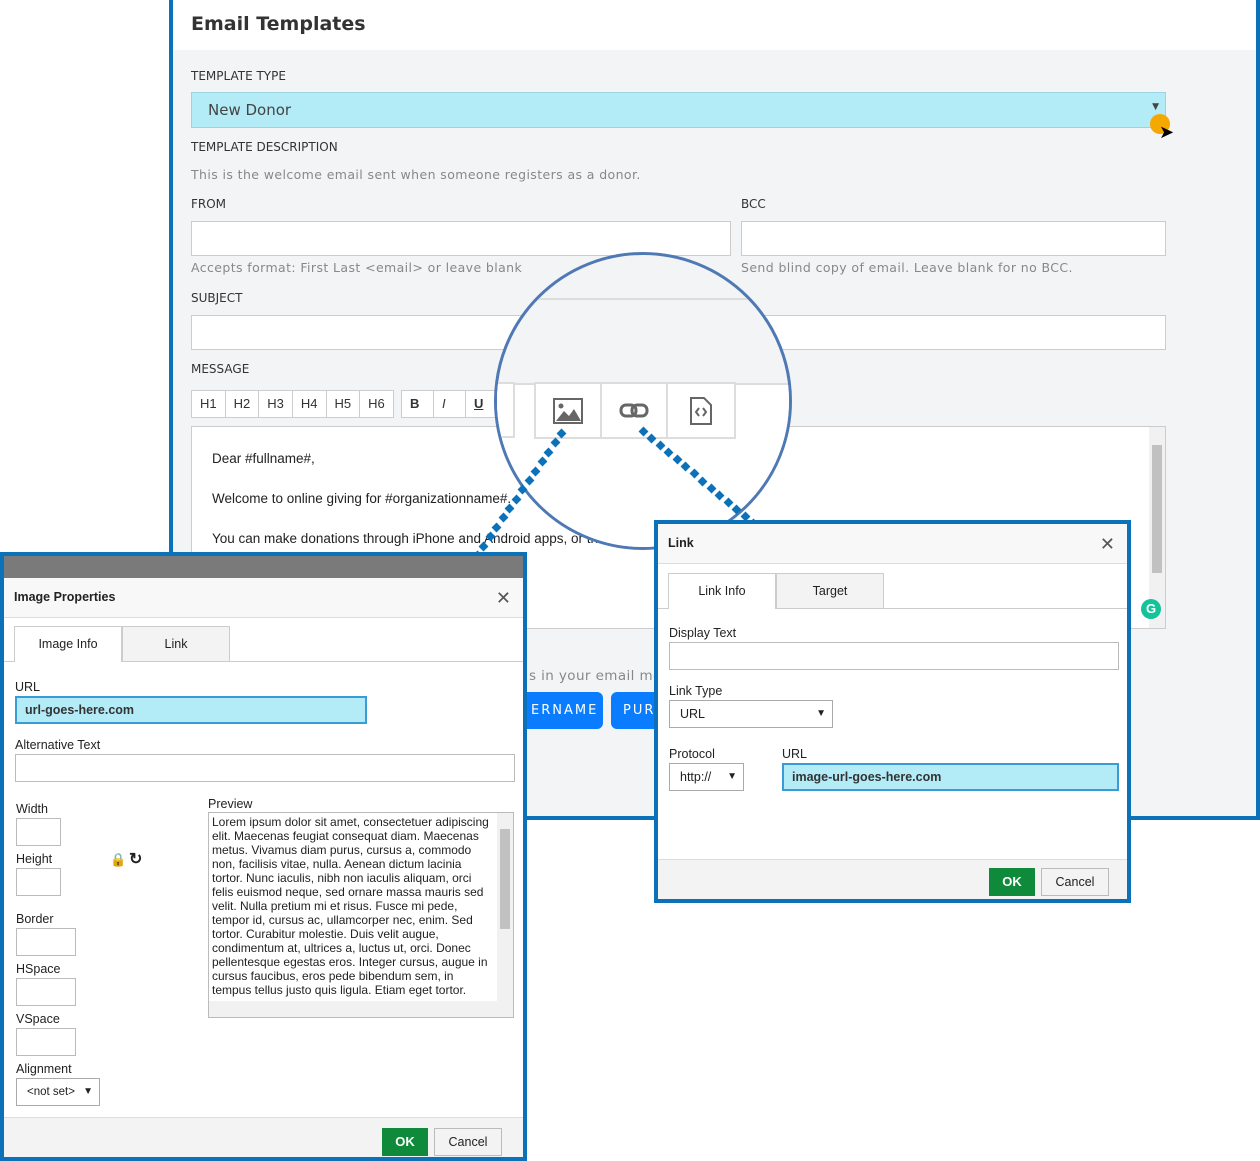  Describe the element at coordinates (38, 969) in the screenshot. I see `hspace-label: HSpace` at that location.